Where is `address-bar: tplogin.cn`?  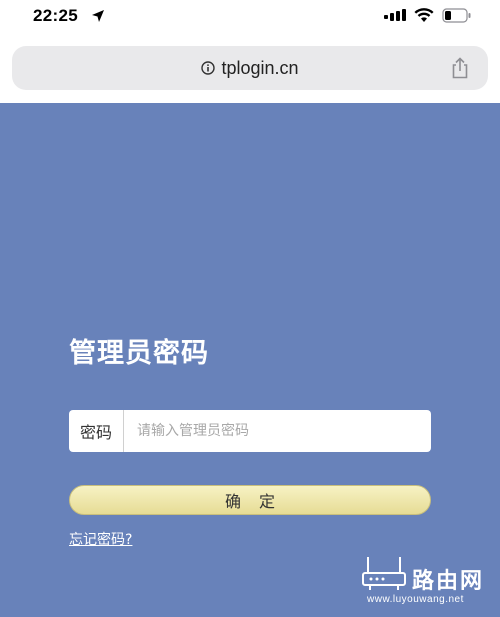 address-bar: tplogin.cn is located at coordinates (250, 68).